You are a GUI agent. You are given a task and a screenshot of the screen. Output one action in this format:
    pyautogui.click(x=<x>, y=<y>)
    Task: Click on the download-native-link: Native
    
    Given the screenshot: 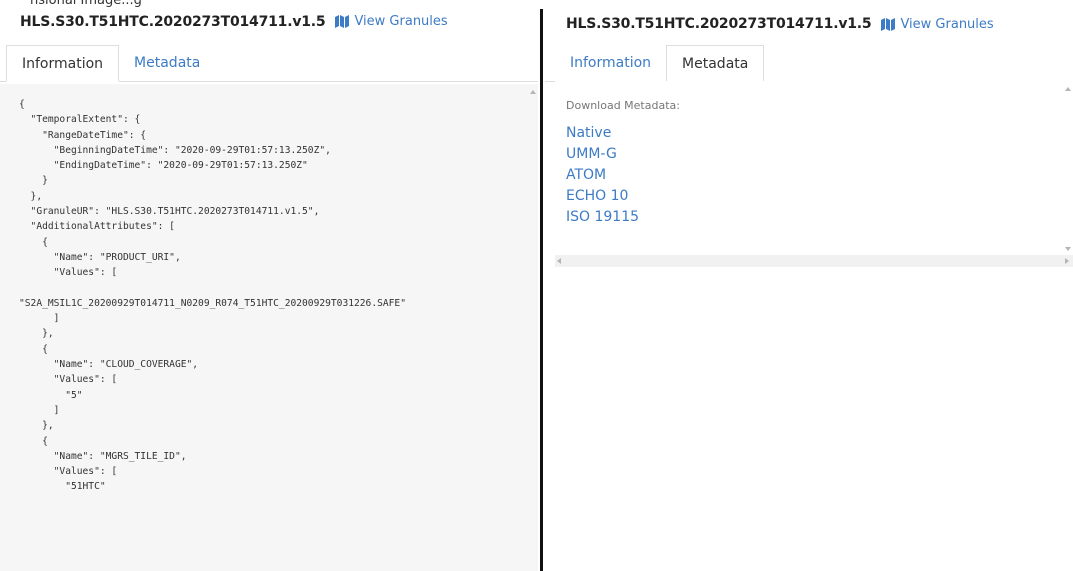 What is the action you would take?
    pyautogui.click(x=814, y=133)
    